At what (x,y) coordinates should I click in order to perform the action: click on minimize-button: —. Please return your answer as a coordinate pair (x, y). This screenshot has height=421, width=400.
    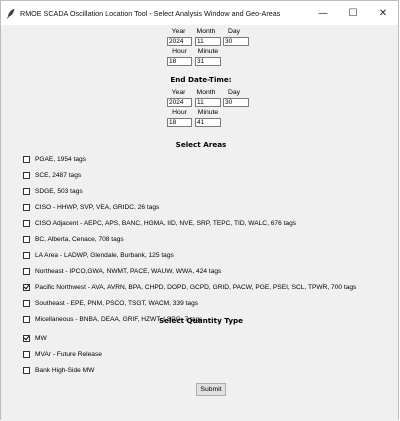
    Looking at the image, I should click on (323, 13).